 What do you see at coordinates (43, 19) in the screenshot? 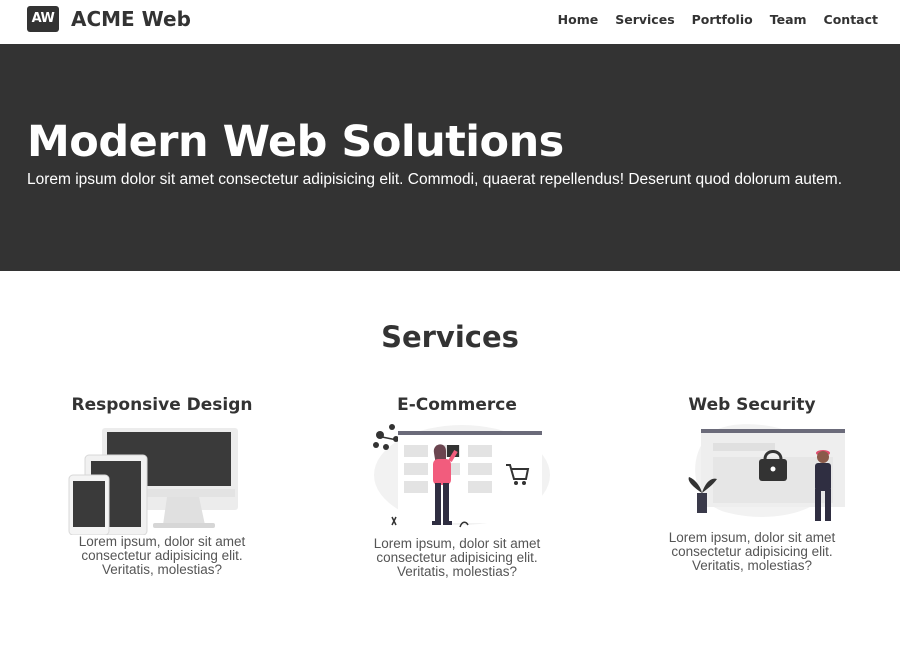
I see `logo: AW` at bounding box center [43, 19].